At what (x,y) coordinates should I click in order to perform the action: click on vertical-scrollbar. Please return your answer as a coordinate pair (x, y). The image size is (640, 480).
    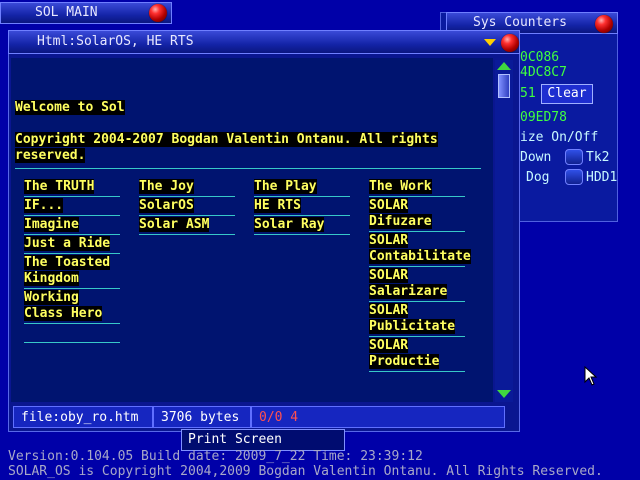
    Looking at the image, I should click on (504, 231).